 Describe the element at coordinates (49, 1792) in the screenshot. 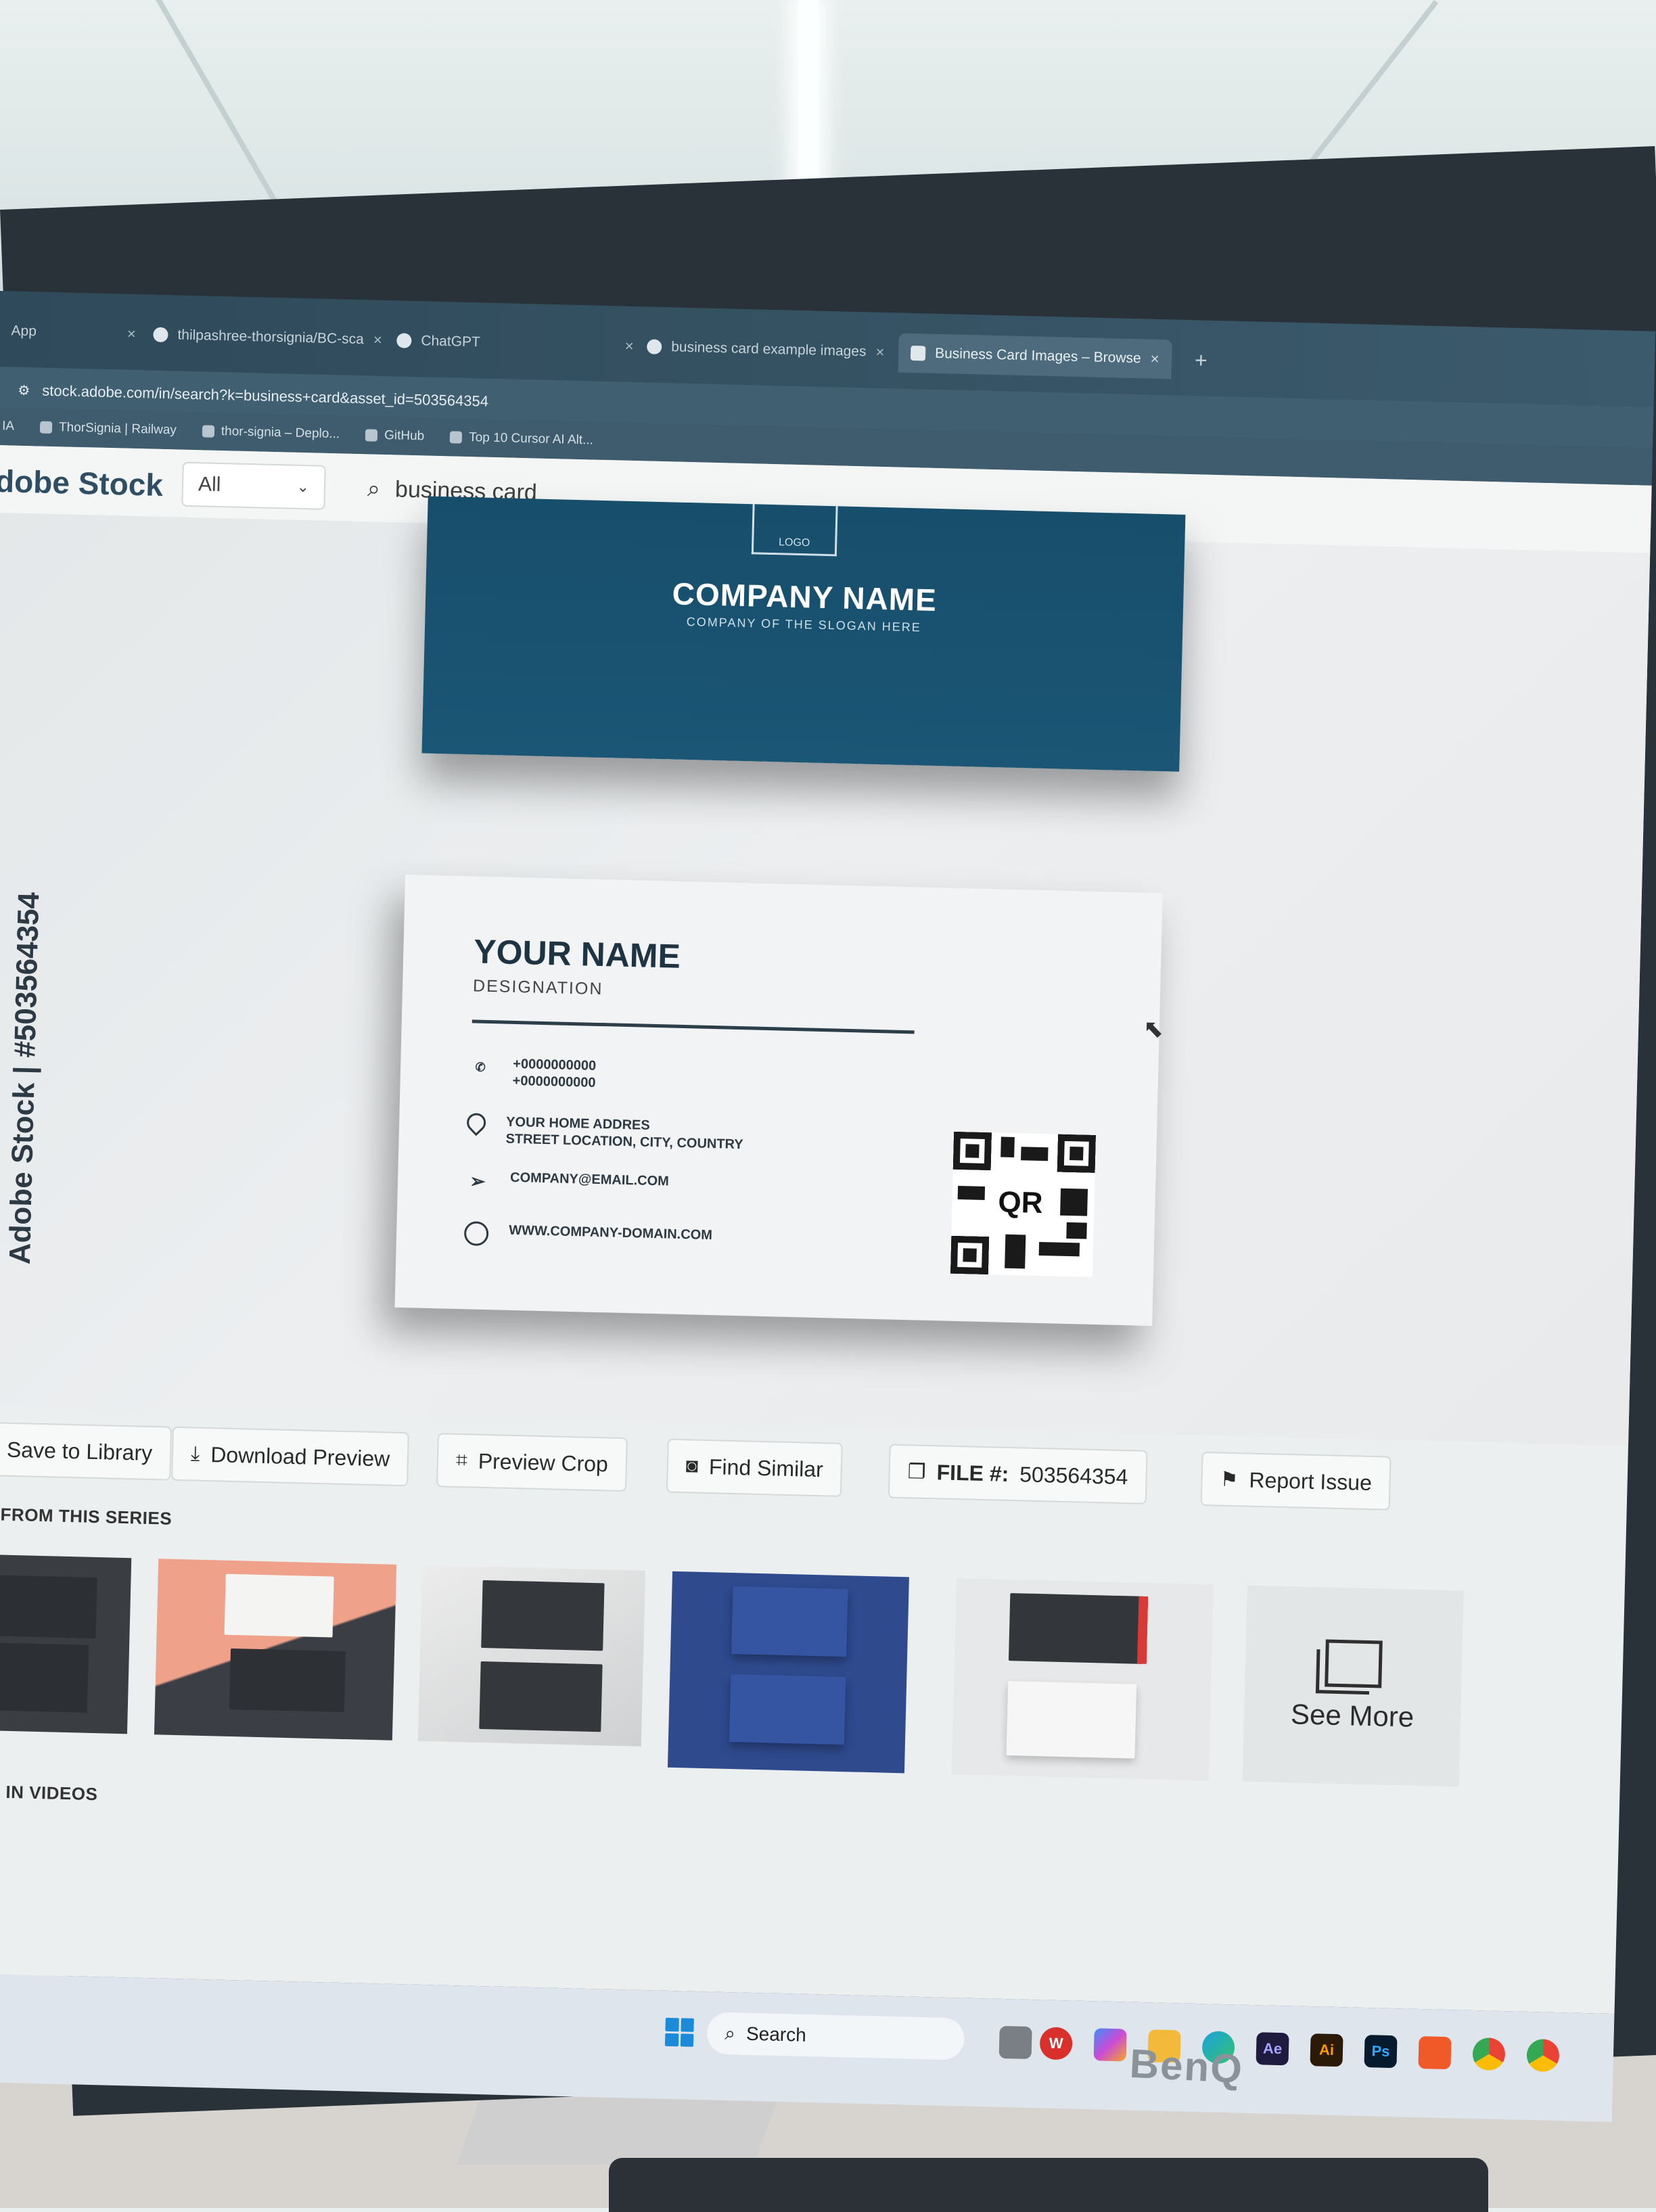

I see `videos-section-title: LAR IN VIDEOS` at that location.